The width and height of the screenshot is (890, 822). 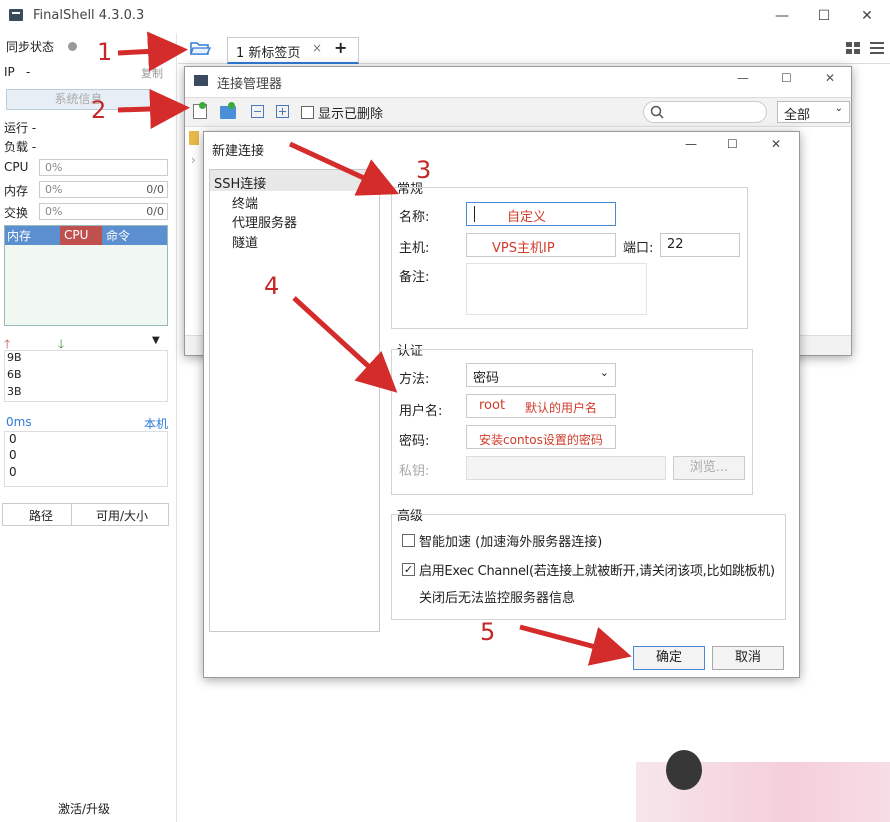 What do you see at coordinates (16, 15) in the screenshot?
I see `app-logo-icon` at bounding box center [16, 15].